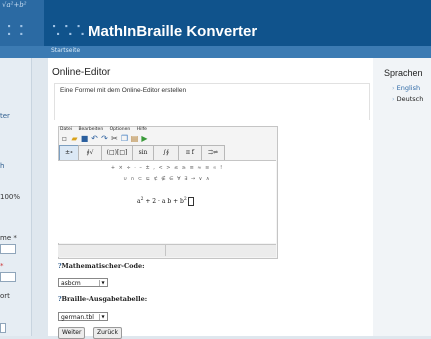 The height and width of the screenshot is (339, 431). I want to click on tab-roots: ∮√, so click(90, 153).